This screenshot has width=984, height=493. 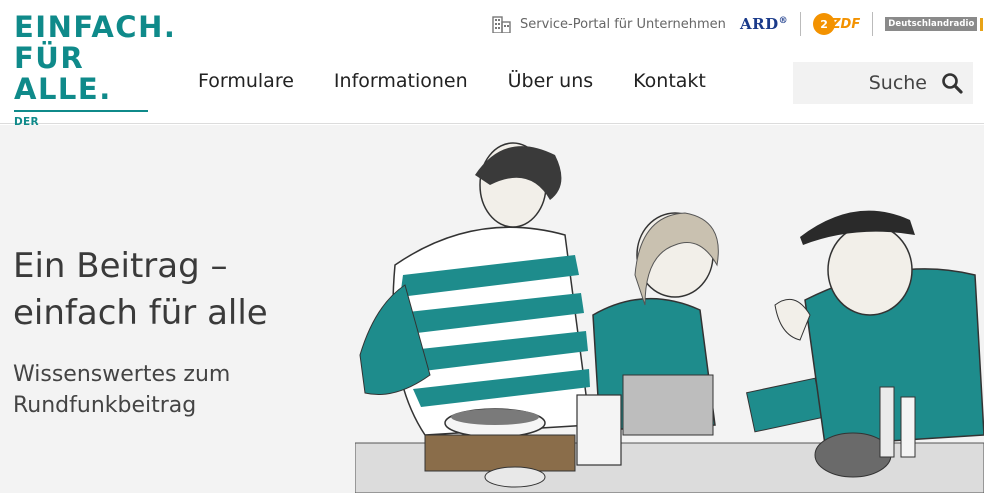 What do you see at coordinates (121, 390) in the screenshot?
I see `hero-subtitle: Wissenswertes zum Rundfunkbeitrag` at bounding box center [121, 390].